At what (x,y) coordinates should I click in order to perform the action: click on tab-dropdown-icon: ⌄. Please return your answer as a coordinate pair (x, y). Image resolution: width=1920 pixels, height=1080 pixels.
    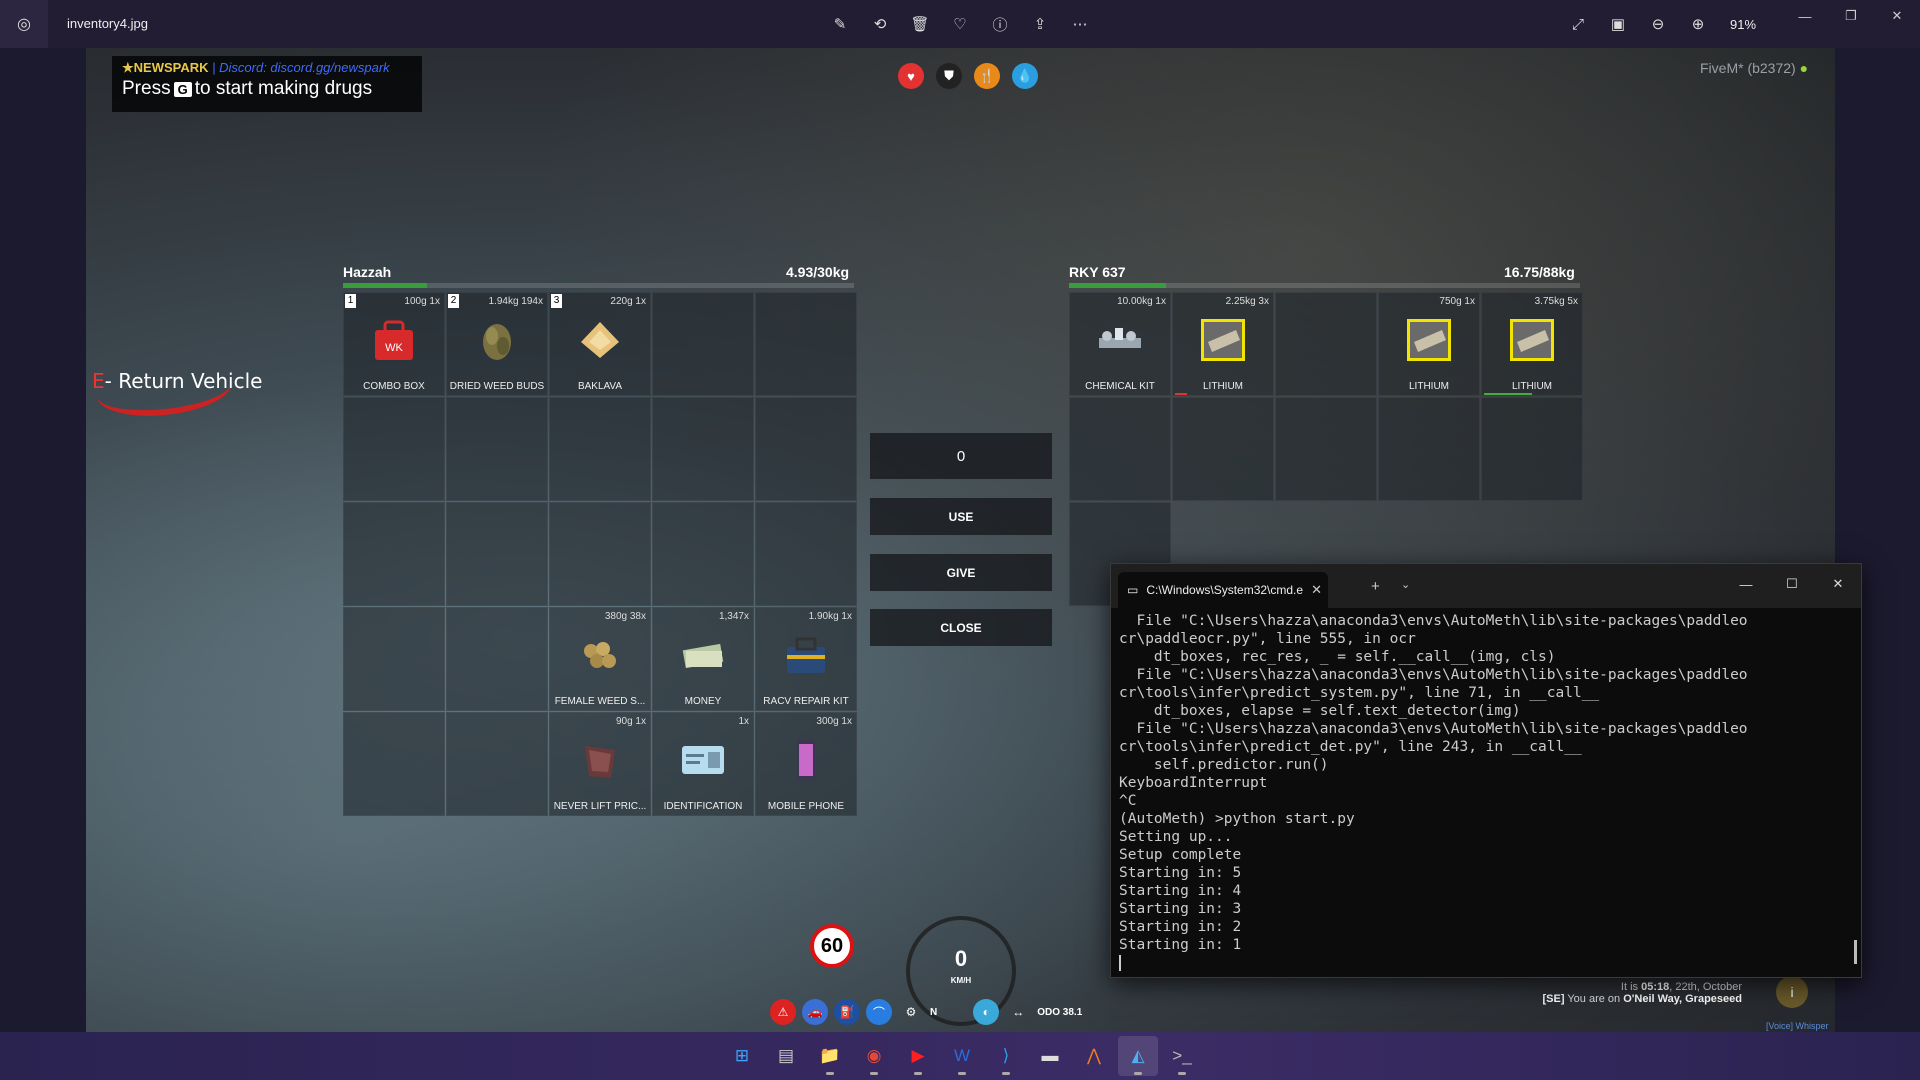
    Looking at the image, I should click on (1405, 584).